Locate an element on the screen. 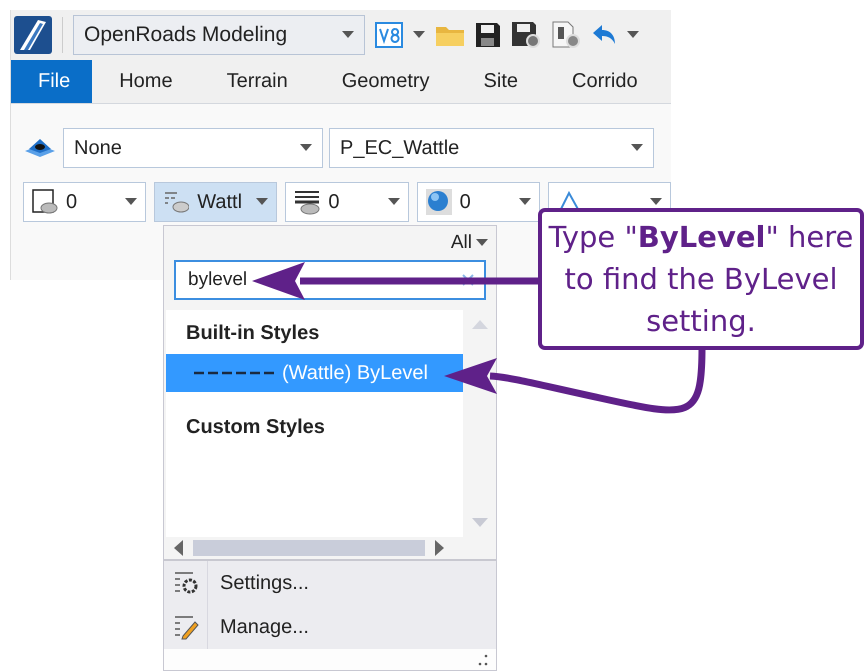 The height and width of the screenshot is (671, 867). color-dropdown: 0 is located at coordinates (84, 202).